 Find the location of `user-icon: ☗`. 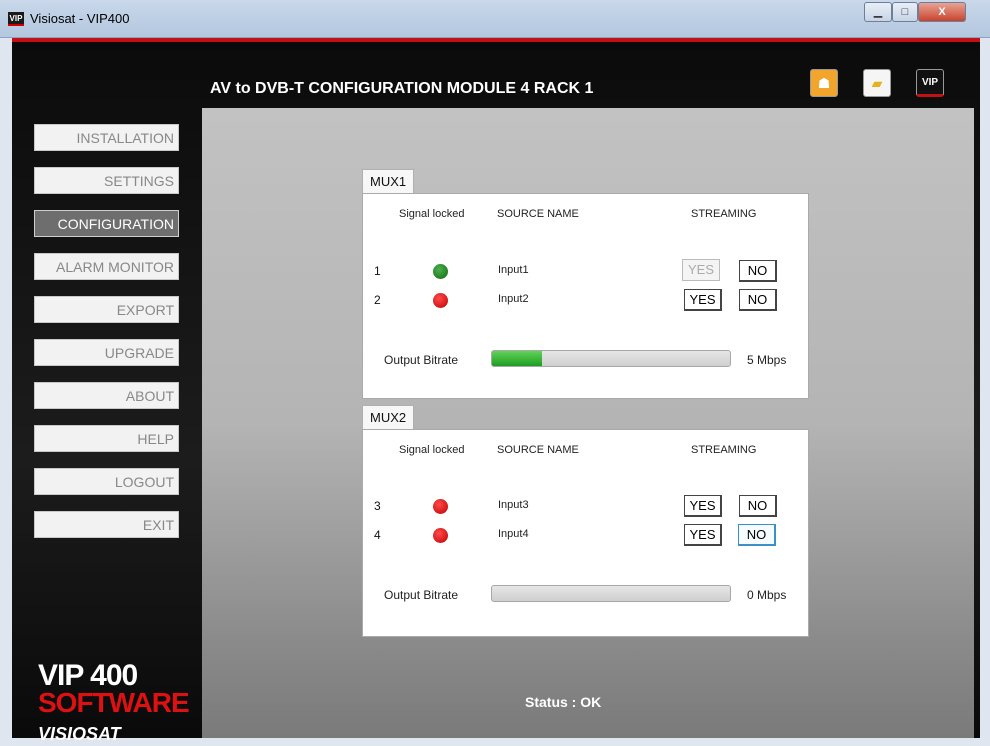

user-icon: ☗ is located at coordinates (824, 83).